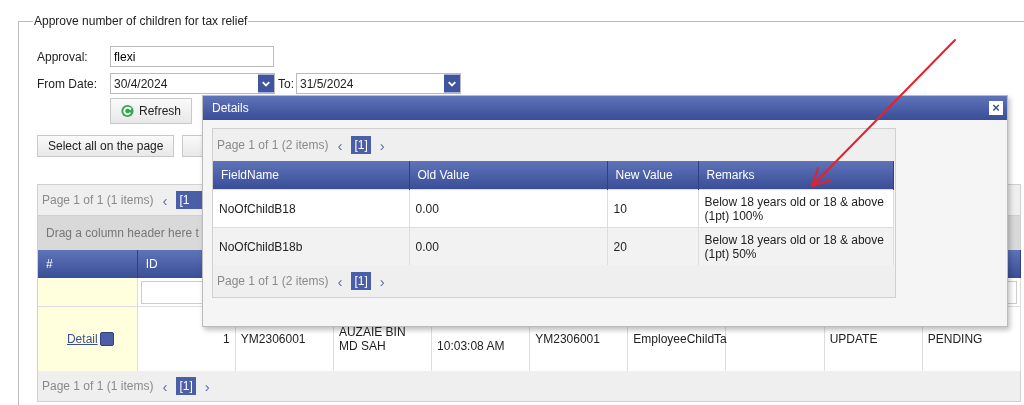 The width and height of the screenshot is (1024, 405). I want to click on square-icon, so click(106, 339).